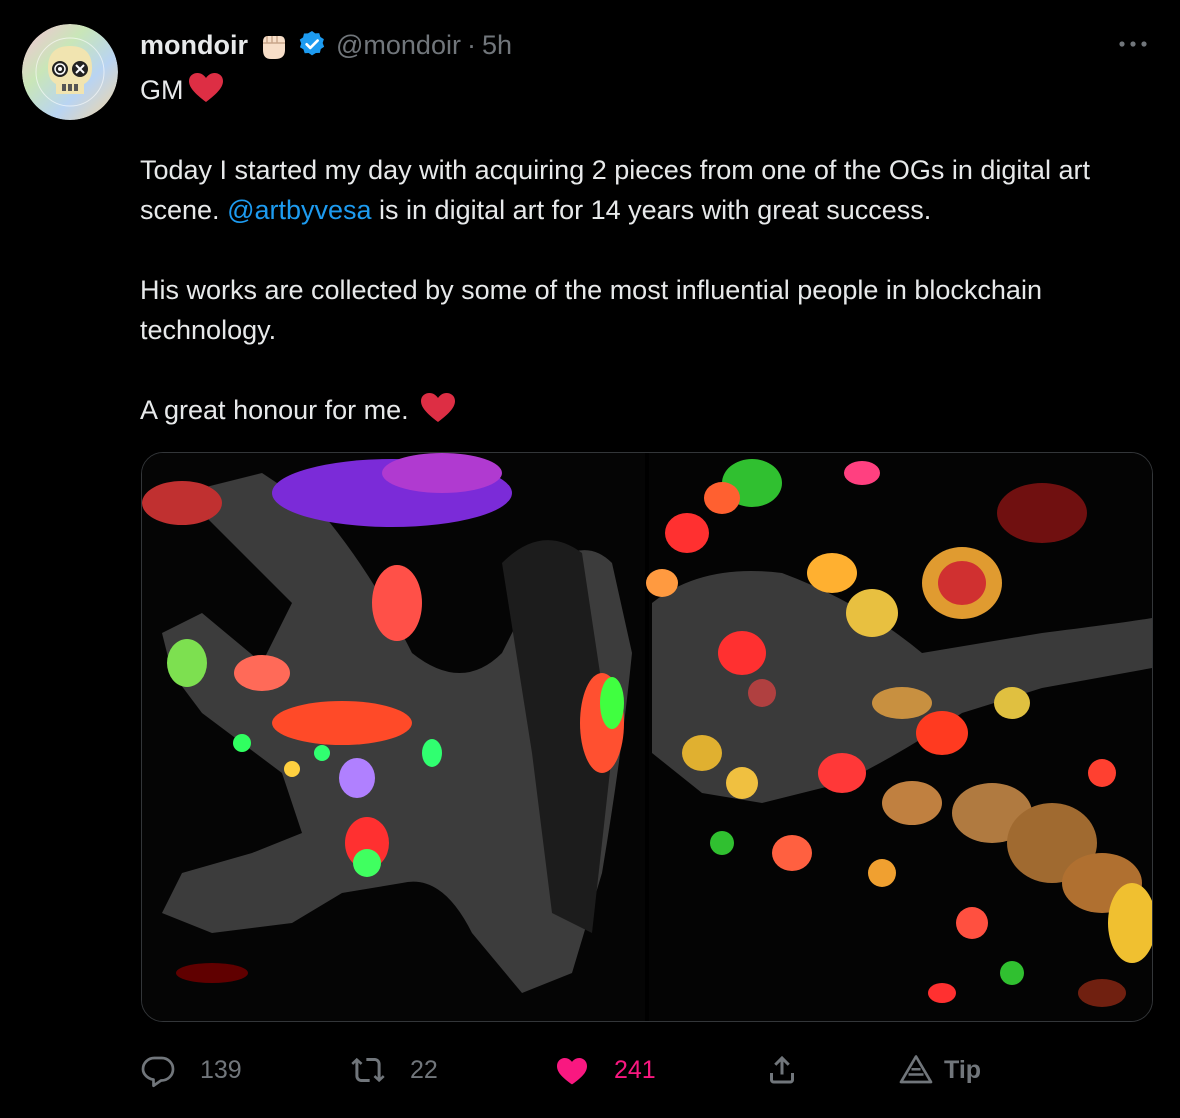 The width and height of the screenshot is (1180, 1118). Describe the element at coordinates (221, 1069) in the screenshot. I see `reply-count: 139` at that location.